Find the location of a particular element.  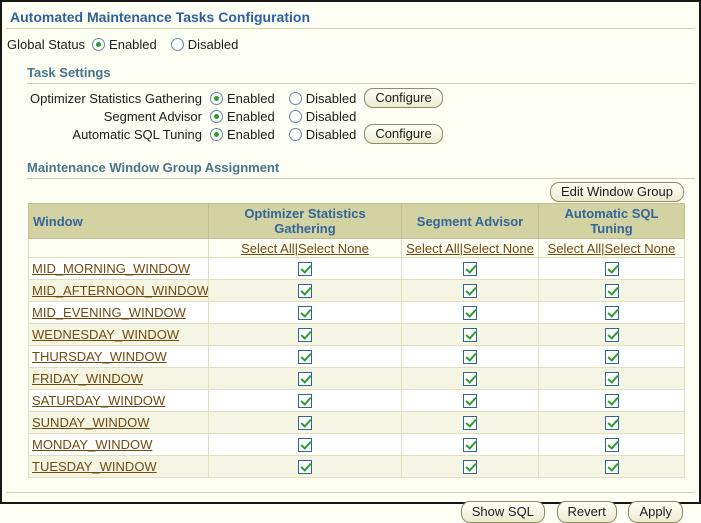

table-row: SATURDAY_WINDOW is located at coordinates (356, 400).